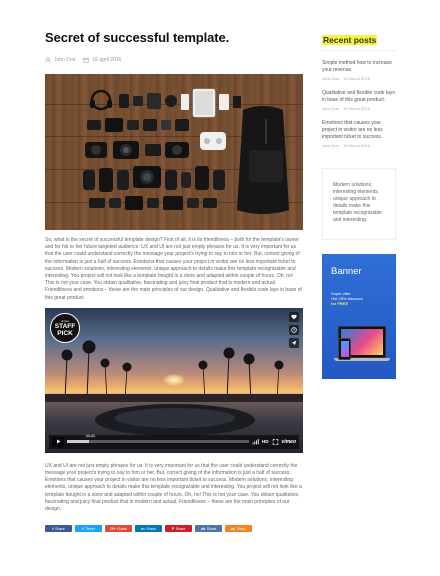 The image size is (440, 576). I want to click on author-meta: John Doe, so click(60, 60).